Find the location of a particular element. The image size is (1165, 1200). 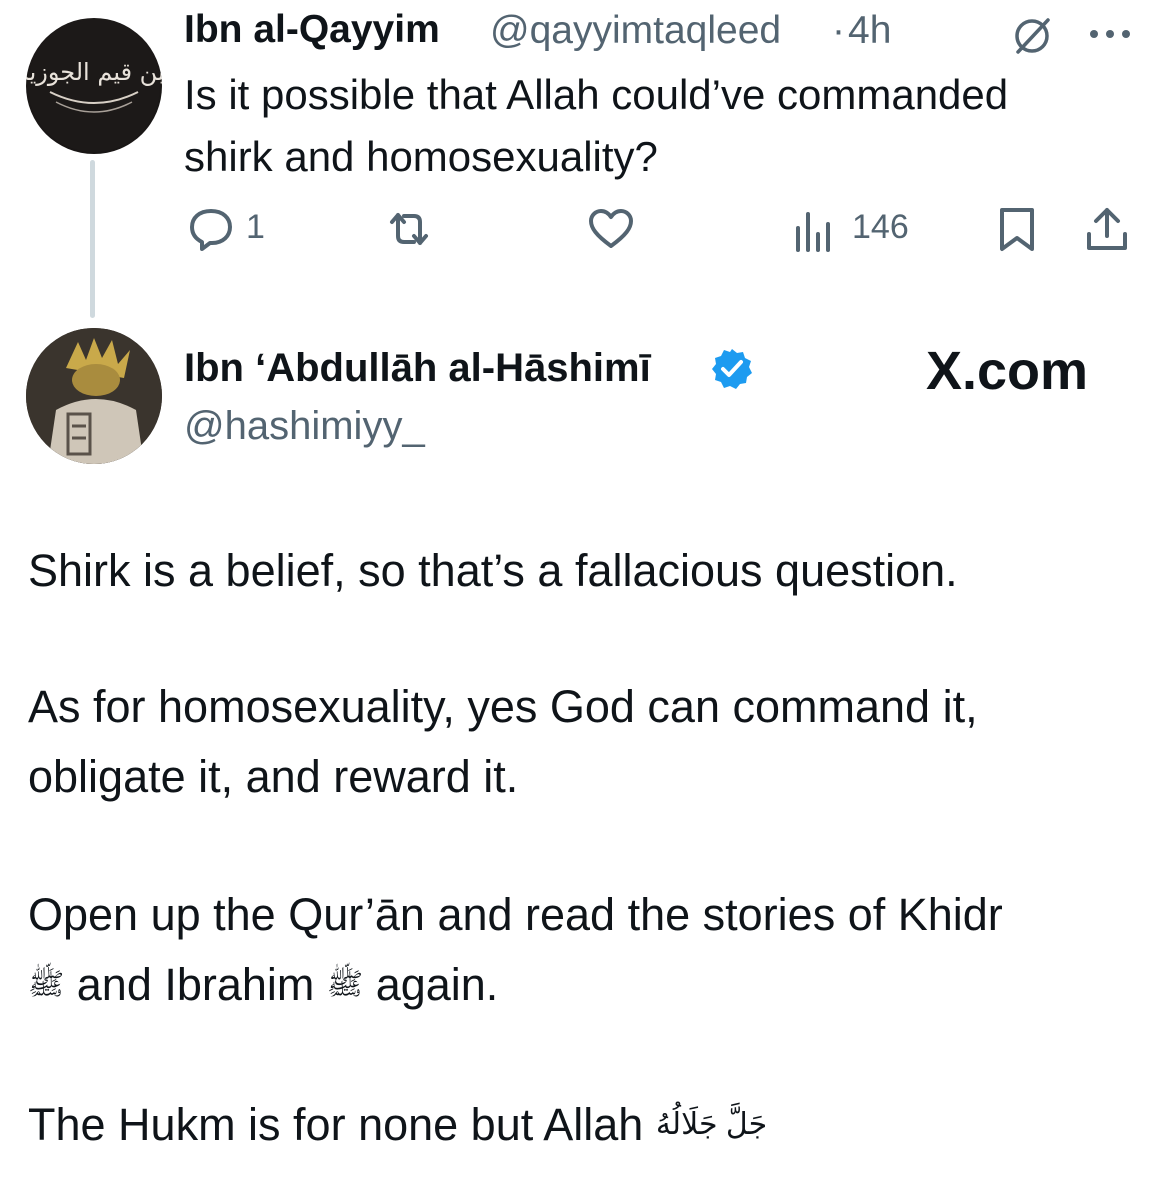

views-icon is located at coordinates (817, 231).